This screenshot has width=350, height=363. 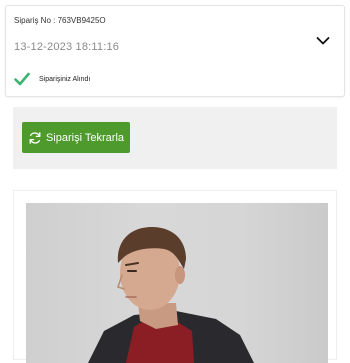 I want to click on order-number: Sipariş No : 763VB9425O, so click(x=60, y=20).